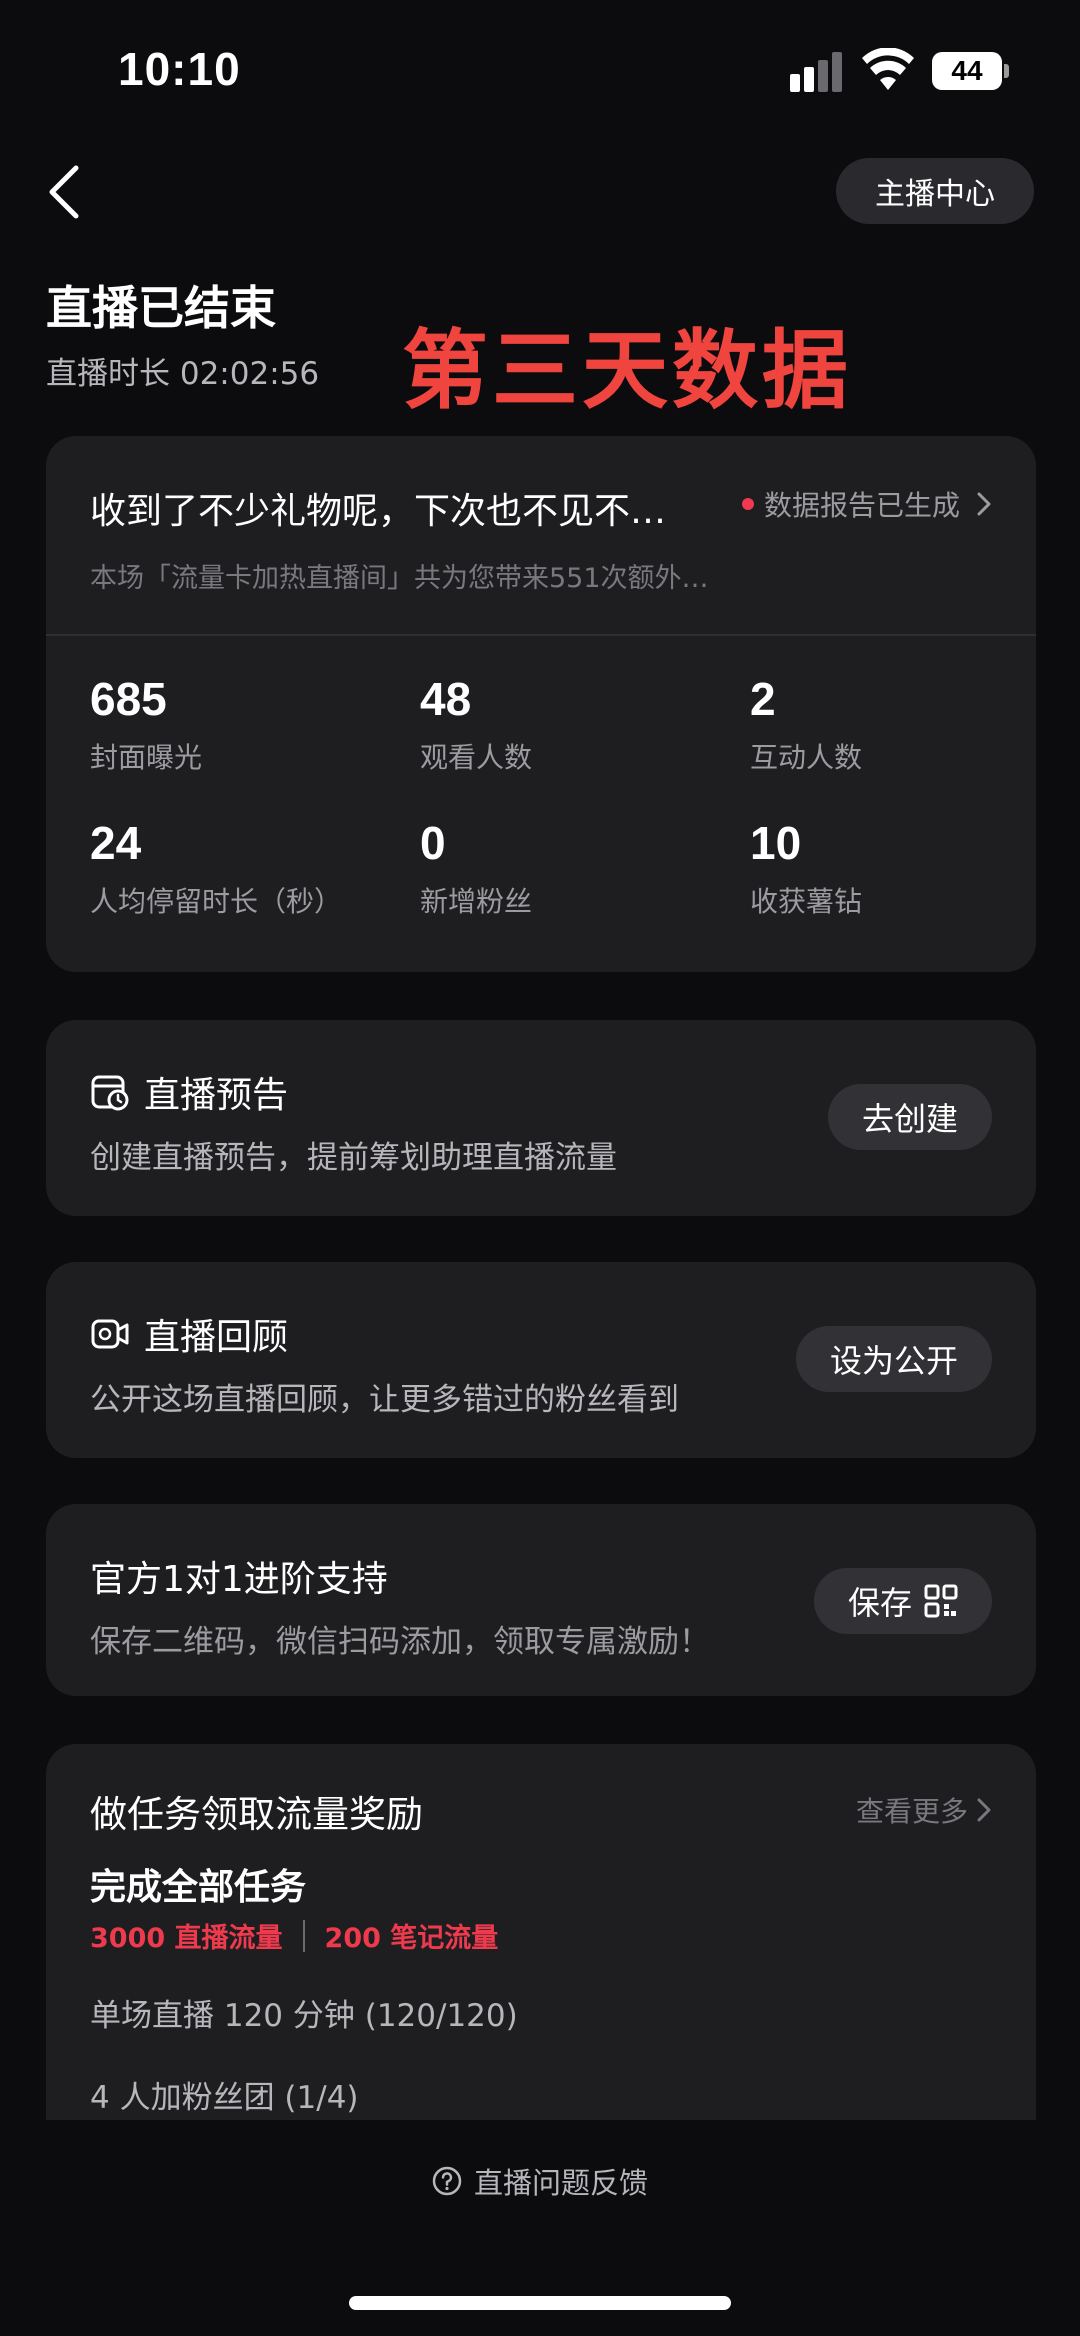 The width and height of the screenshot is (1080, 2336). I want to click on metric-value: 0, so click(433, 843).